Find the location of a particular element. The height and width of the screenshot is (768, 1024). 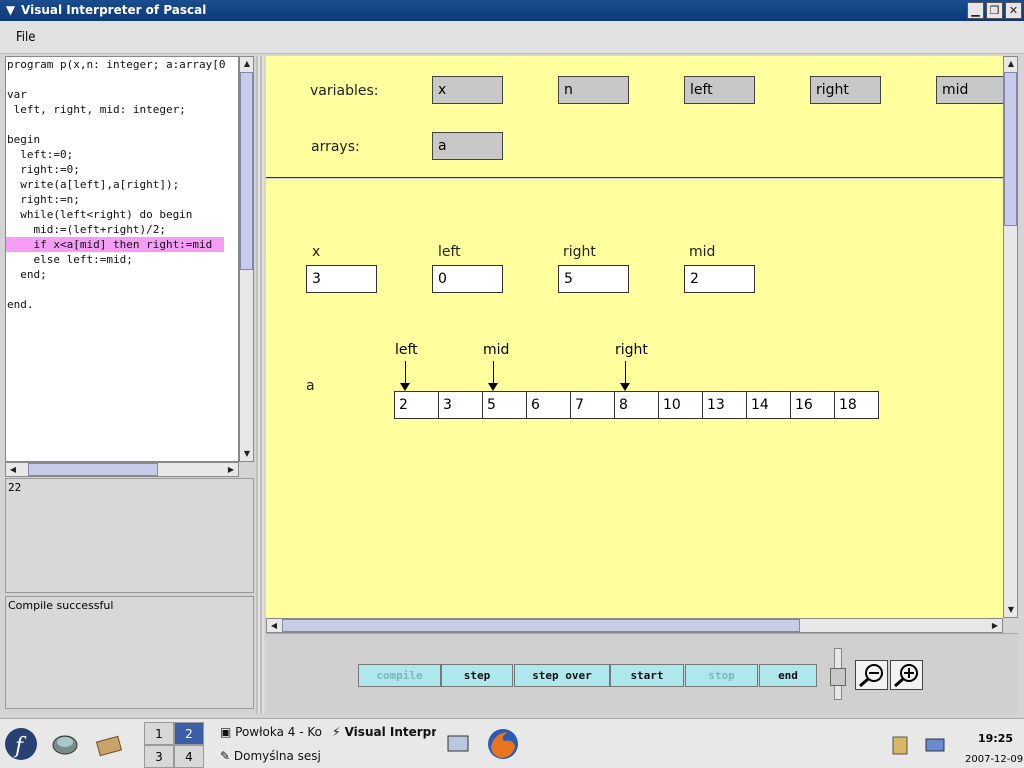

workspace-4: 4 is located at coordinates (189, 756).